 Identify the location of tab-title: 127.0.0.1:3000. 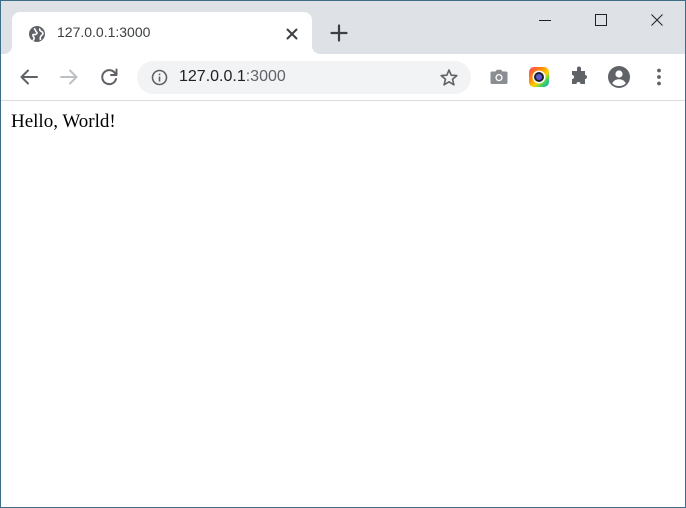
(104, 32).